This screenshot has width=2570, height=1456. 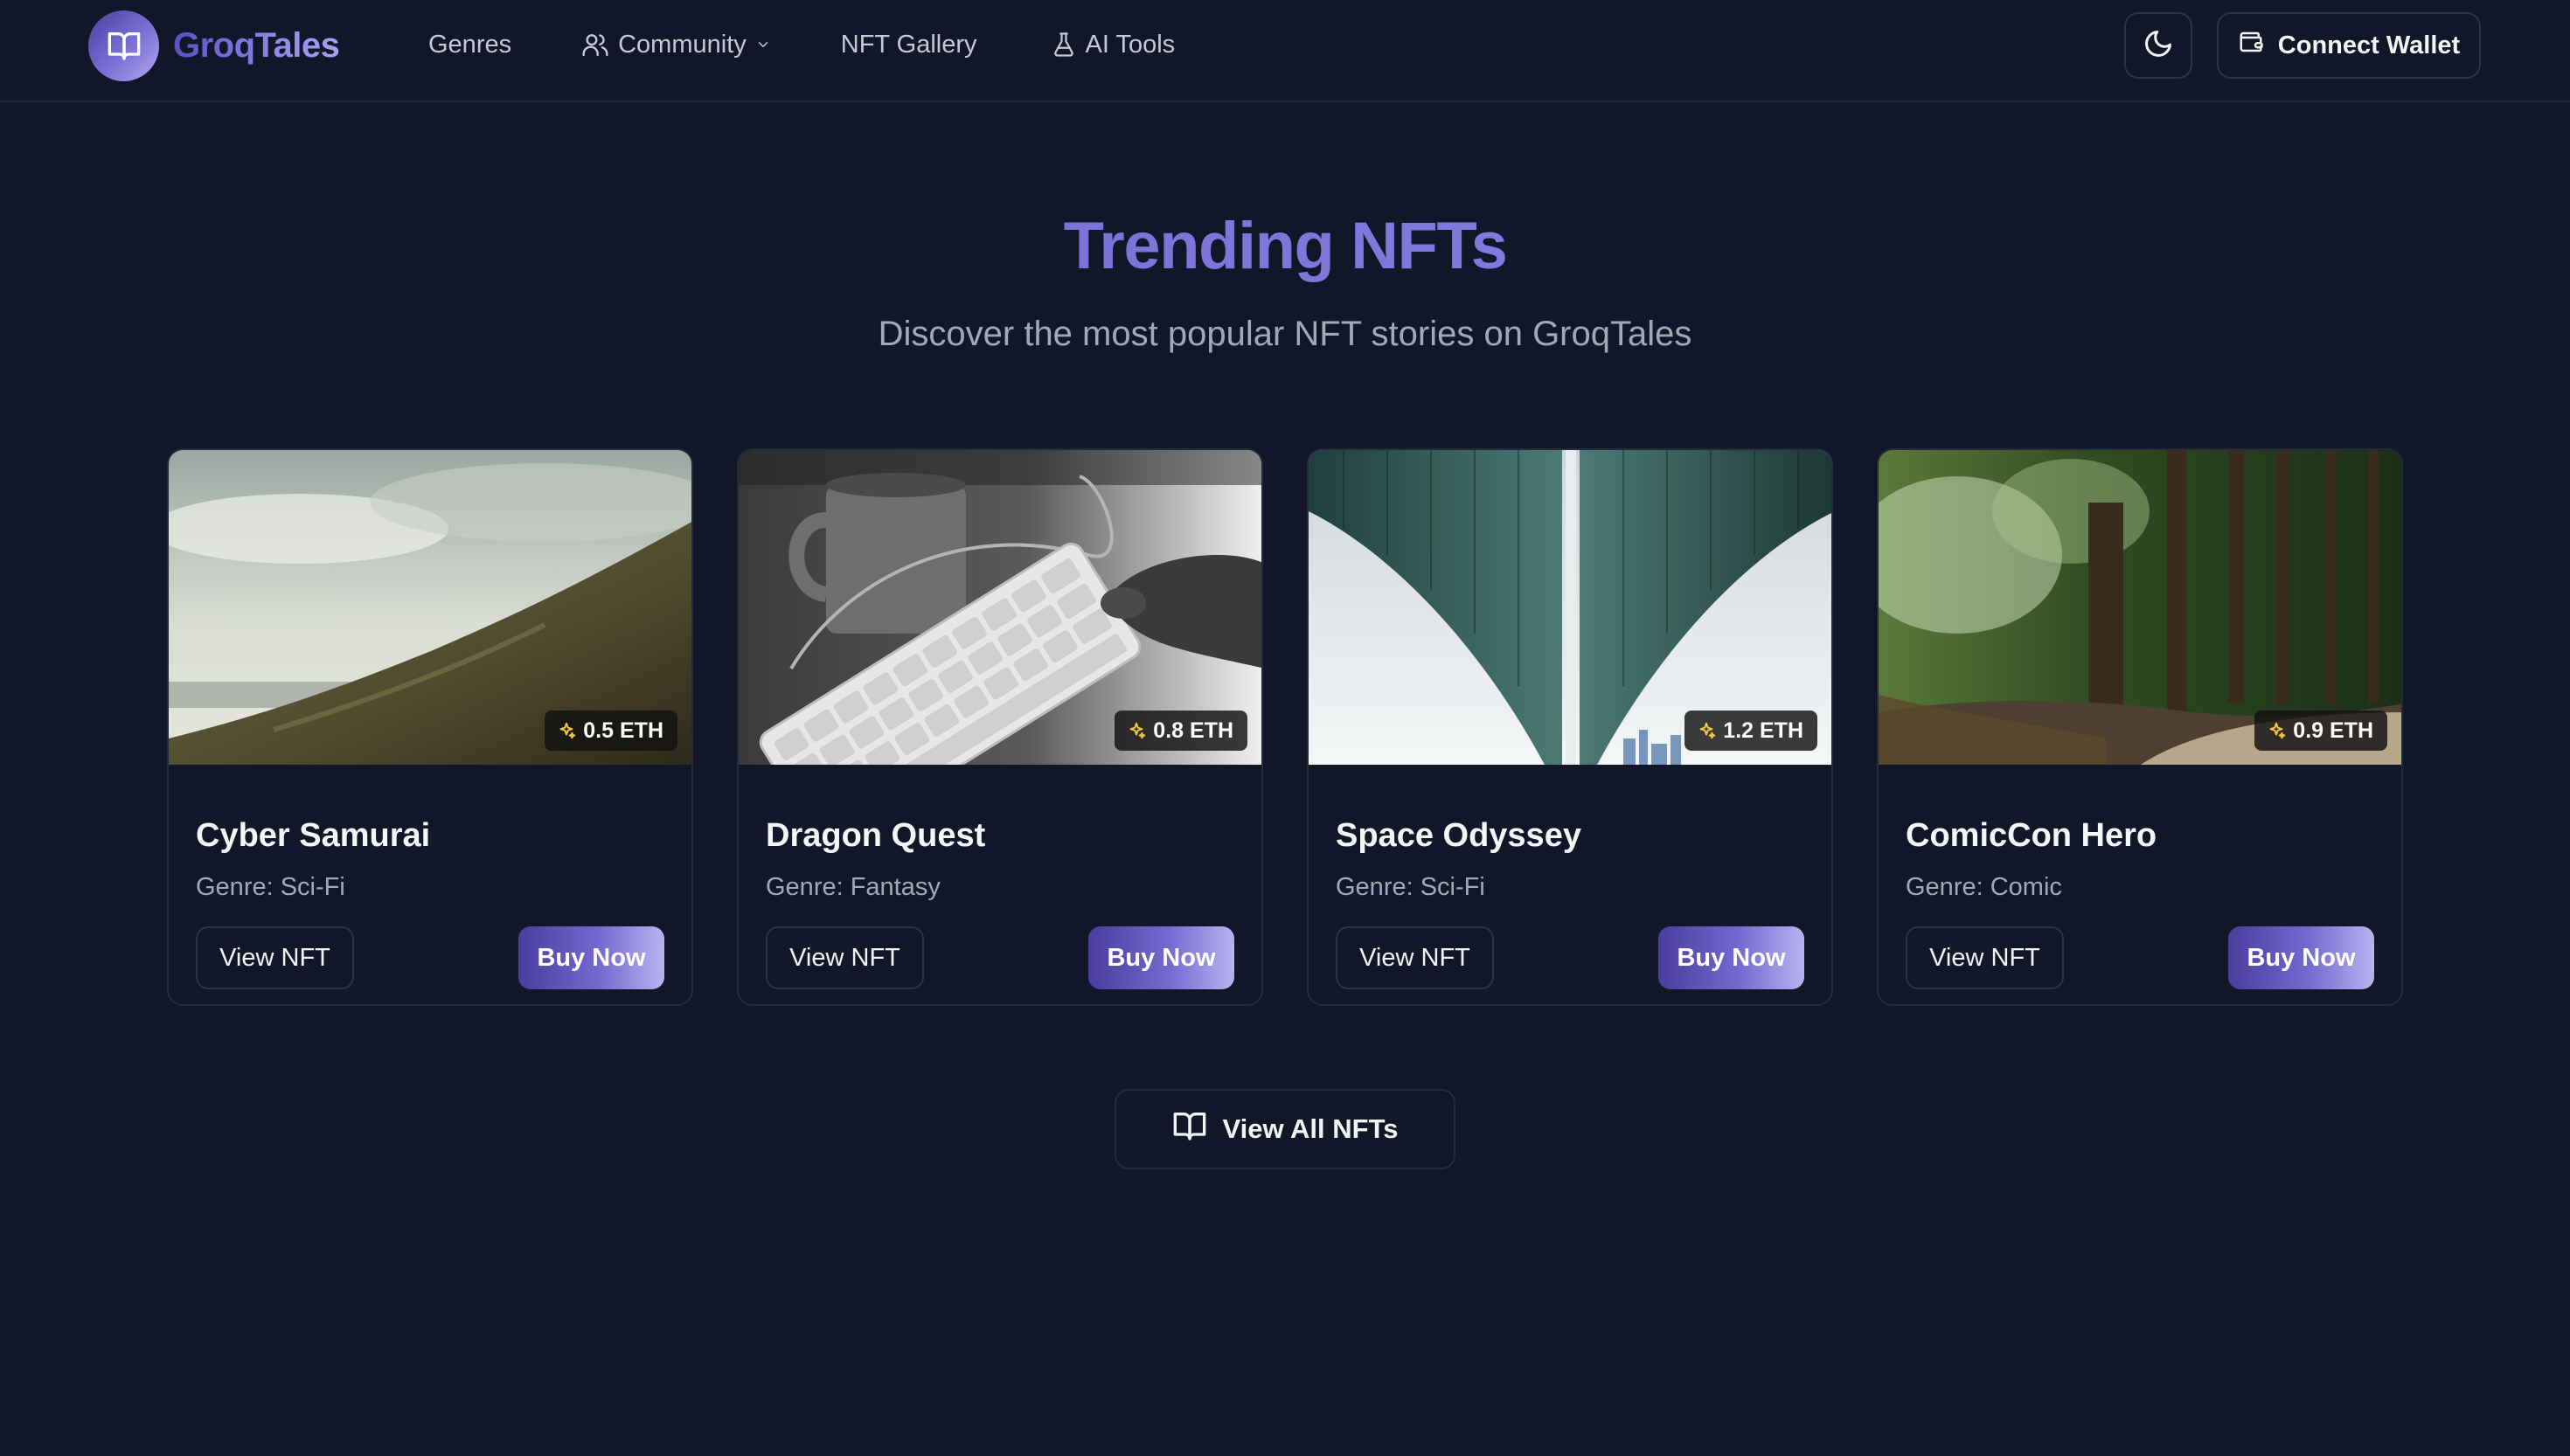 I want to click on card-genre: Genre: Fantasy, so click(x=853, y=887).